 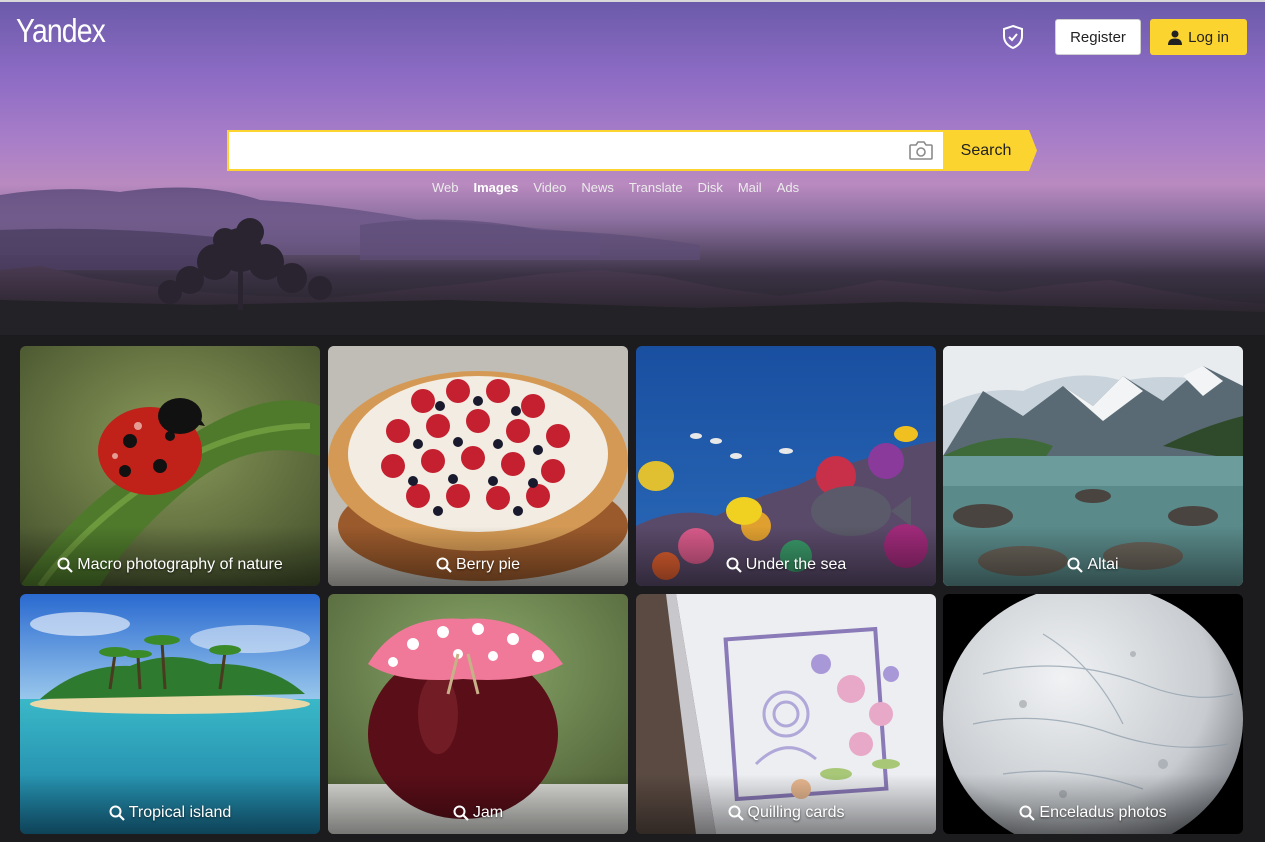 What do you see at coordinates (788, 189) in the screenshot?
I see `service-ads: Ads` at bounding box center [788, 189].